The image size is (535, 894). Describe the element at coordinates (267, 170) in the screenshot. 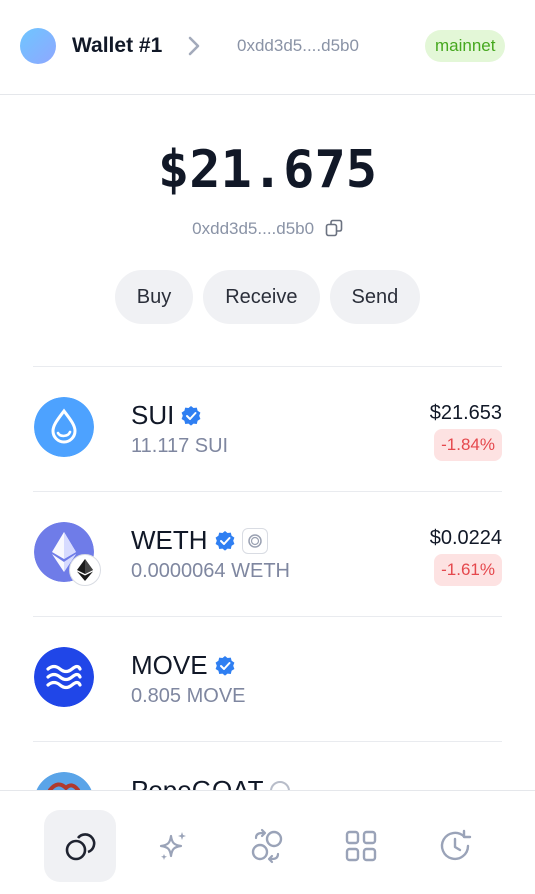

I see `total-balance: $21.675` at that location.